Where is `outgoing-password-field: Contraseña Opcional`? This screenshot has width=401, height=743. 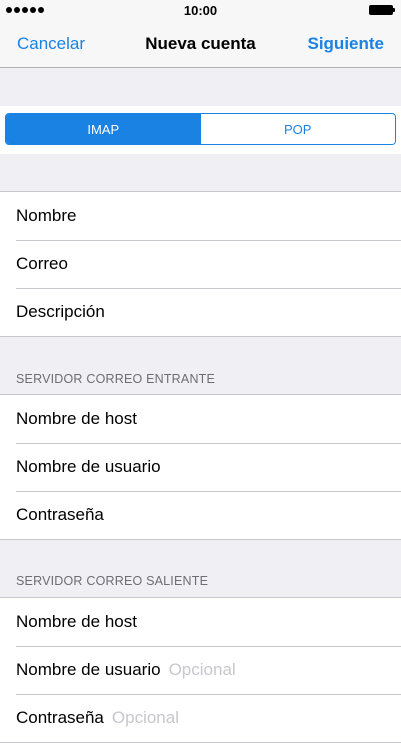 outgoing-password-field: Contraseña Opcional is located at coordinates (200, 718).